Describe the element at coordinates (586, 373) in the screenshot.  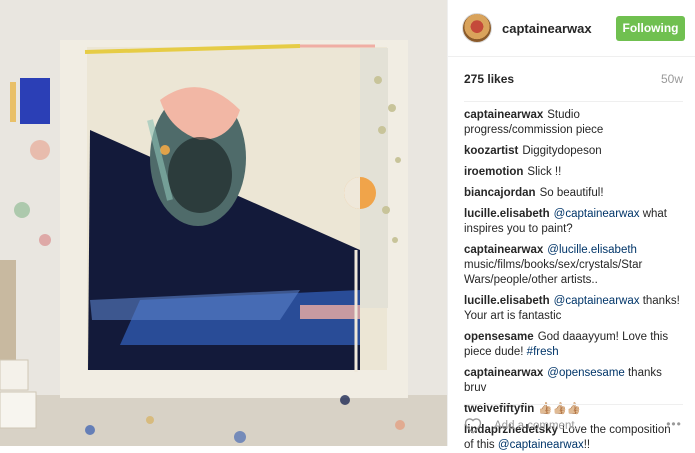
I see `mention-link: @opensesame` at that location.